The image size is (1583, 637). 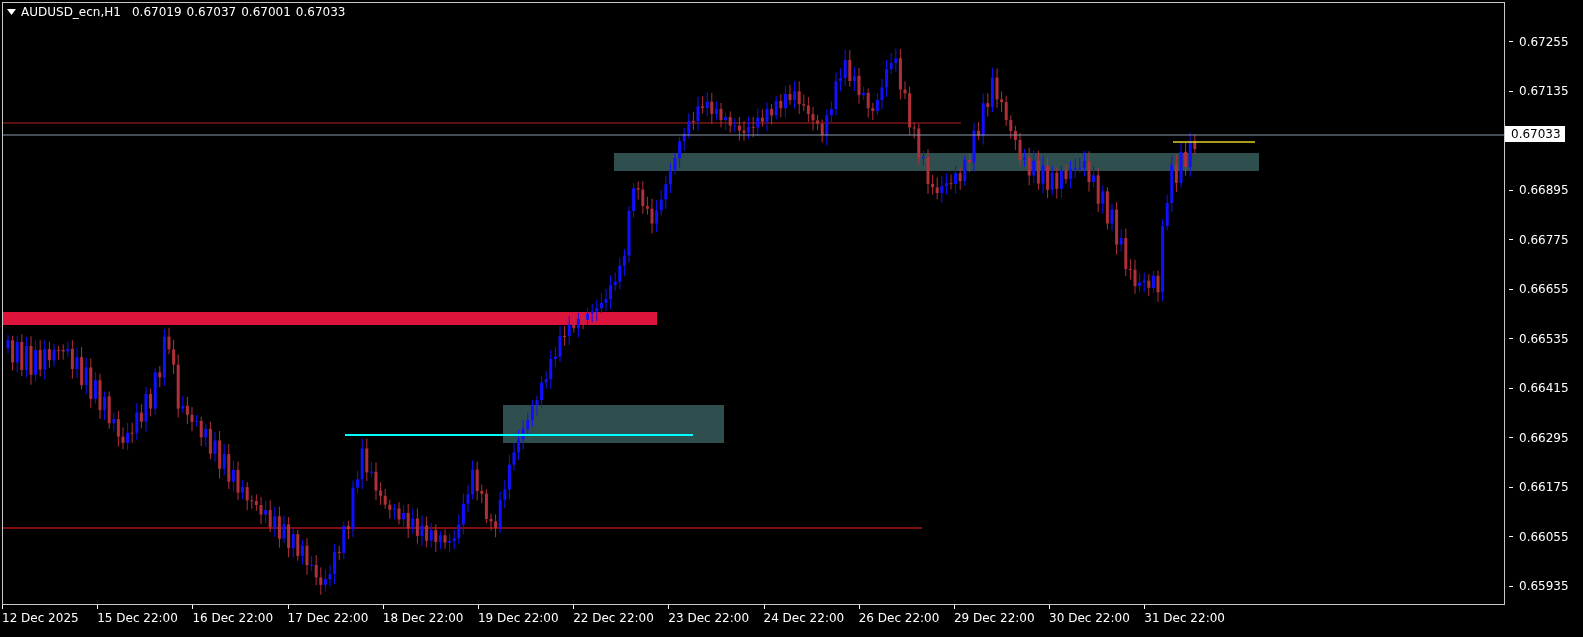 What do you see at coordinates (1544, 239) in the screenshot?
I see `price-label: 0.66775` at bounding box center [1544, 239].